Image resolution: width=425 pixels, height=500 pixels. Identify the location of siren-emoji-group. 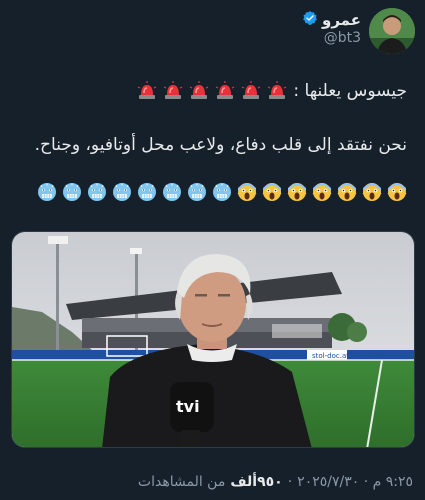
(212, 91).